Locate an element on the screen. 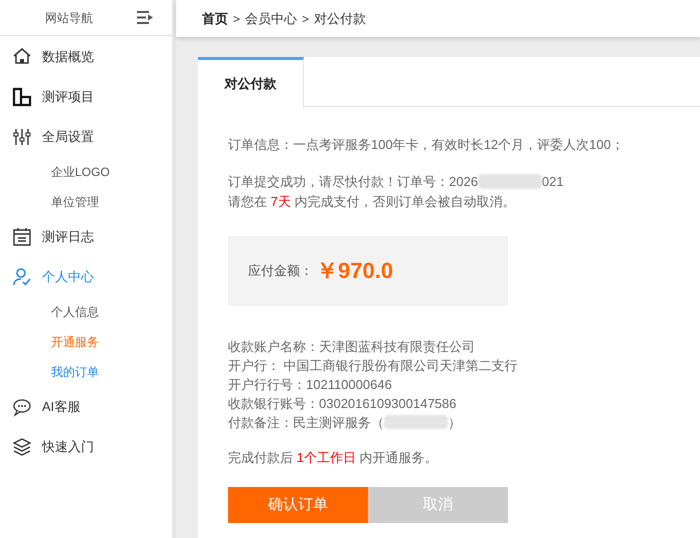 The width and height of the screenshot is (700, 538). deadline-days: 7天 is located at coordinates (280, 201).